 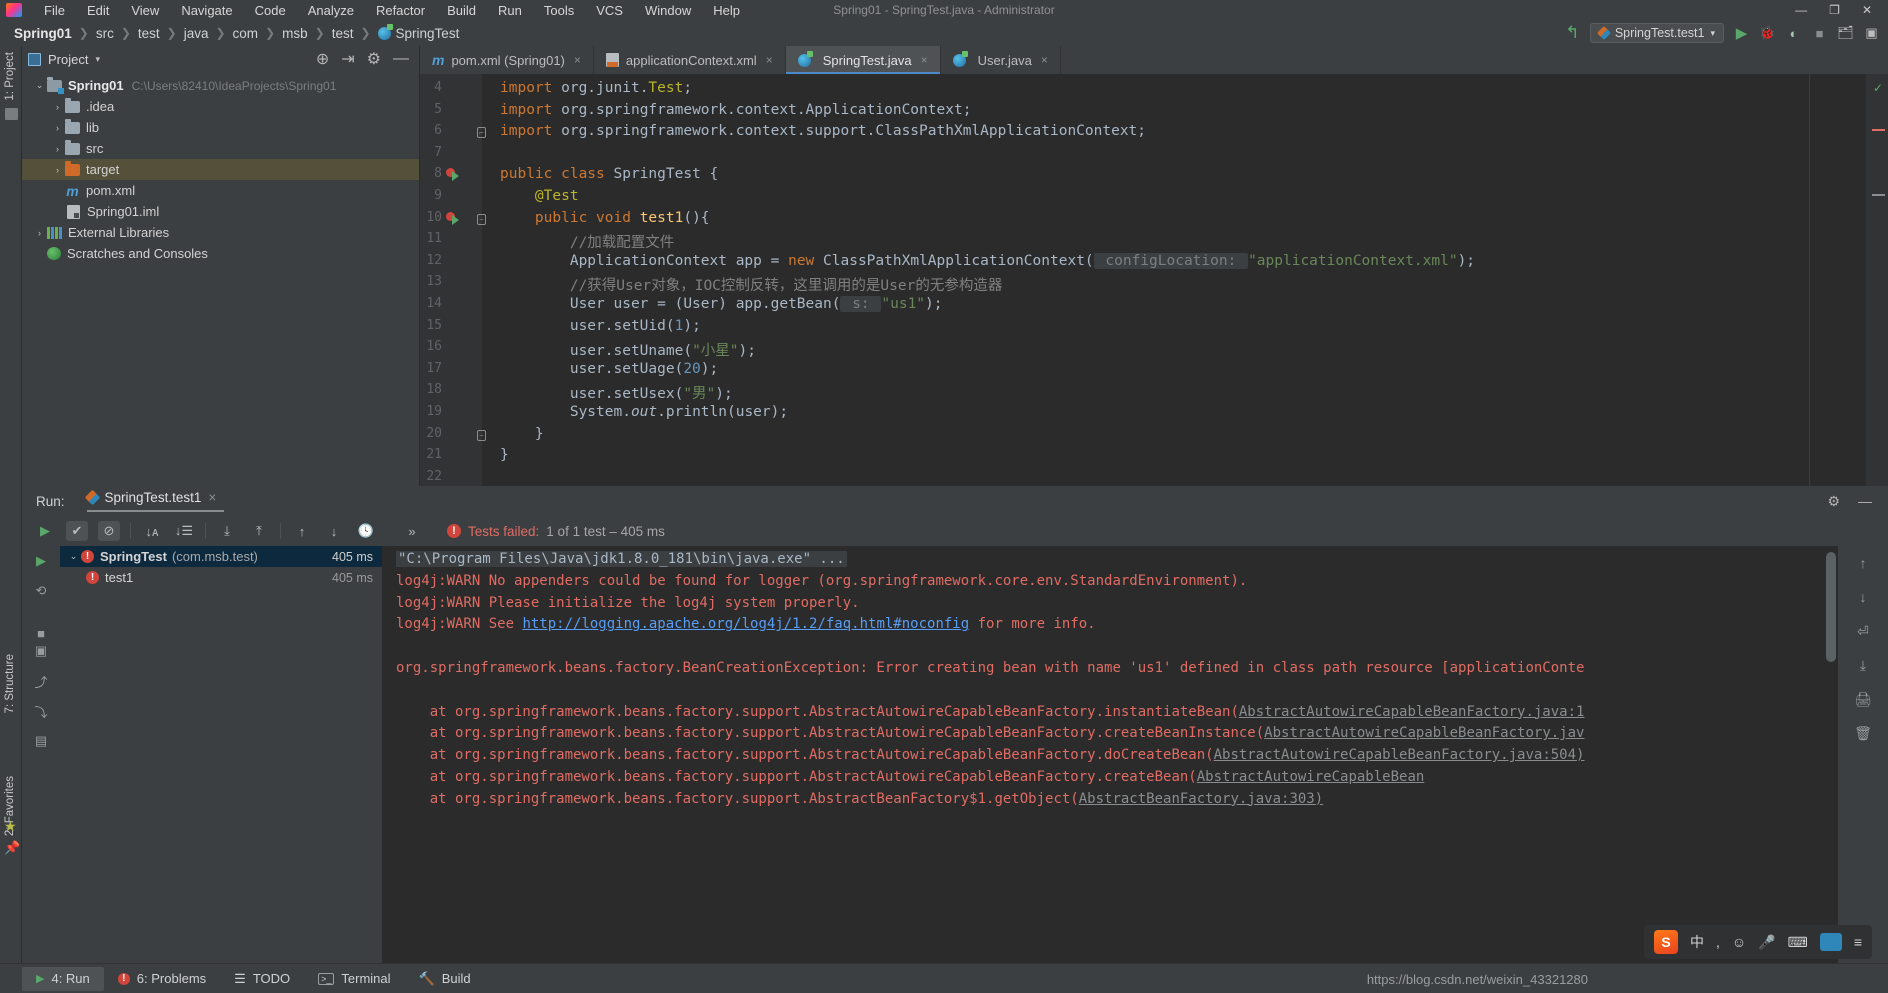 I want to click on sidebar-tab-project: 1: Project, so click(x=10, y=76).